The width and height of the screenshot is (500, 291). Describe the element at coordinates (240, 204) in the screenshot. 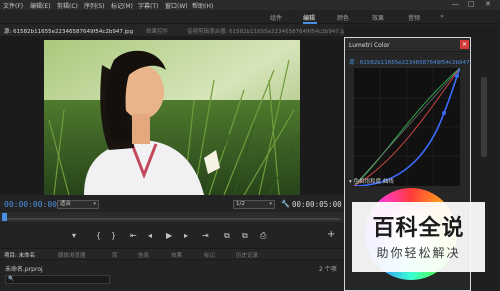

I see `playback-resolution-value: 1/2` at that location.